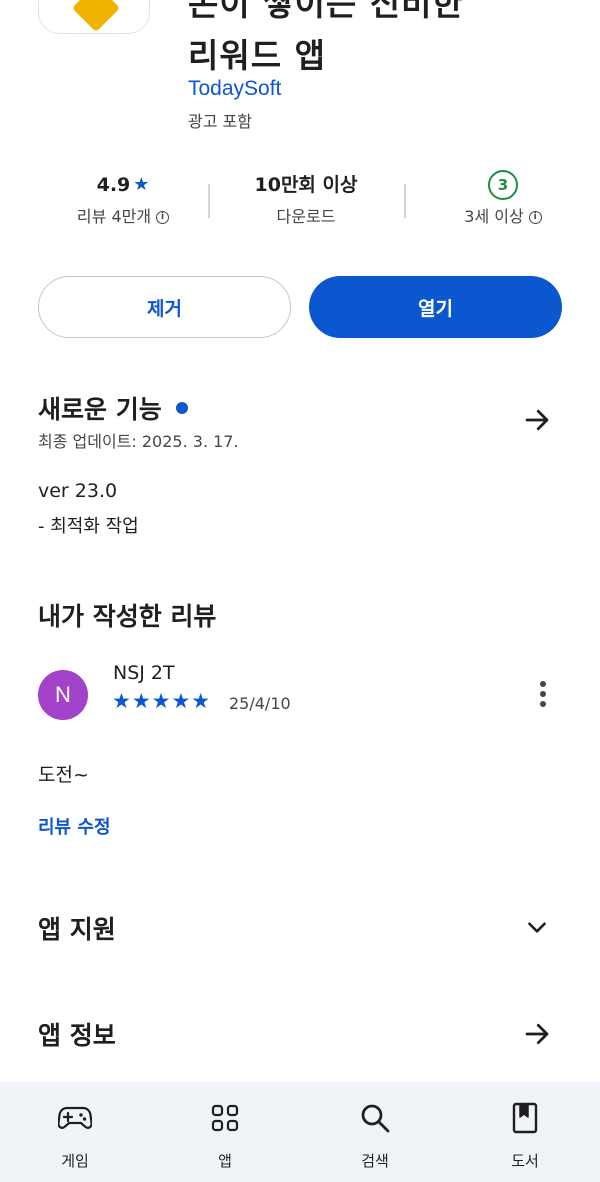 The width and height of the screenshot is (600, 1182). Describe the element at coordinates (543, 696) in the screenshot. I see `more-options-icon` at that location.